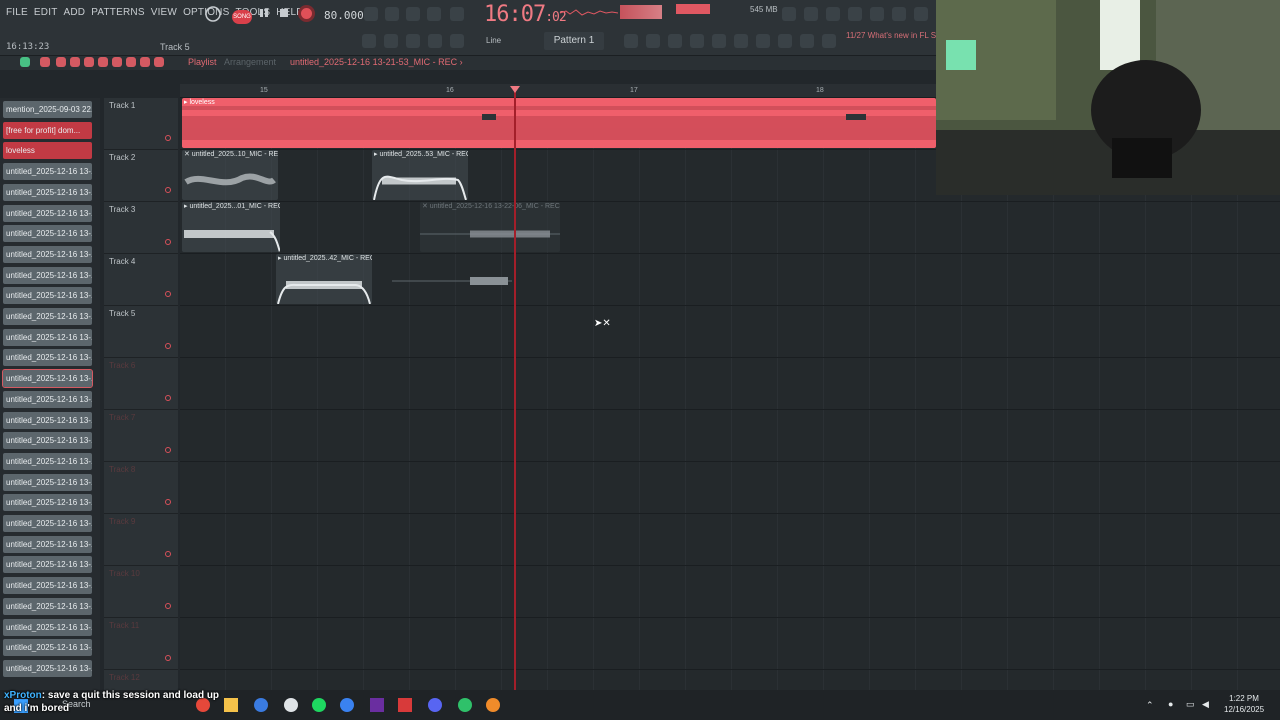 The width and height of the screenshot is (1280, 720). What do you see at coordinates (789, 14) in the screenshot?
I see `undo-icon` at bounding box center [789, 14].